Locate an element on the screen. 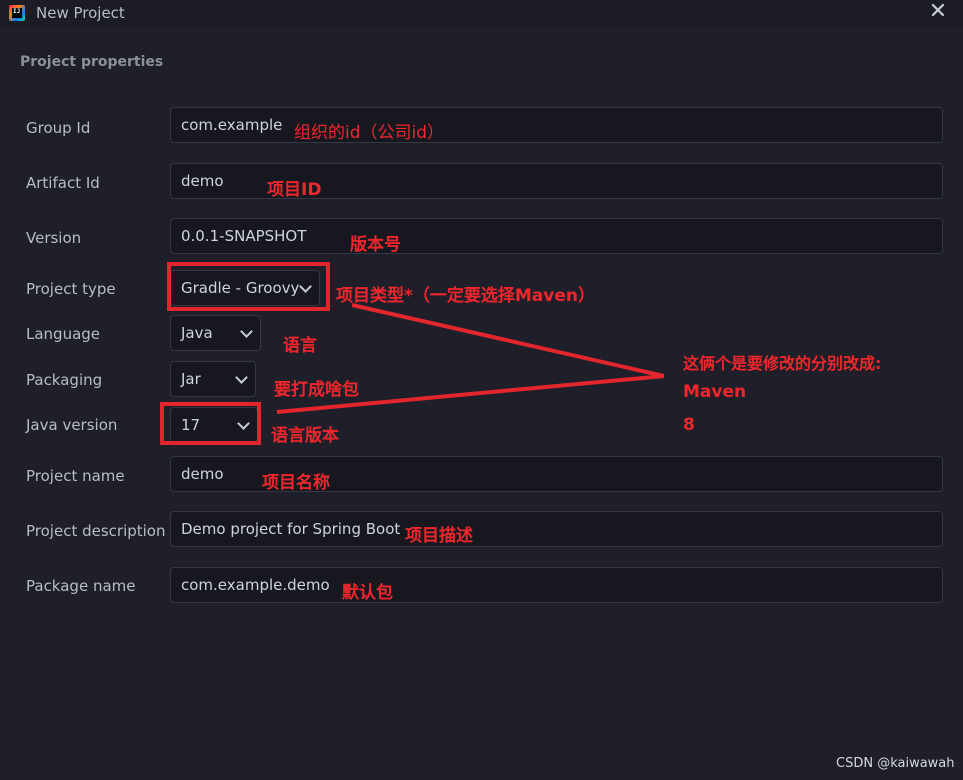  callout-line-3: 8 is located at coordinates (689, 425).